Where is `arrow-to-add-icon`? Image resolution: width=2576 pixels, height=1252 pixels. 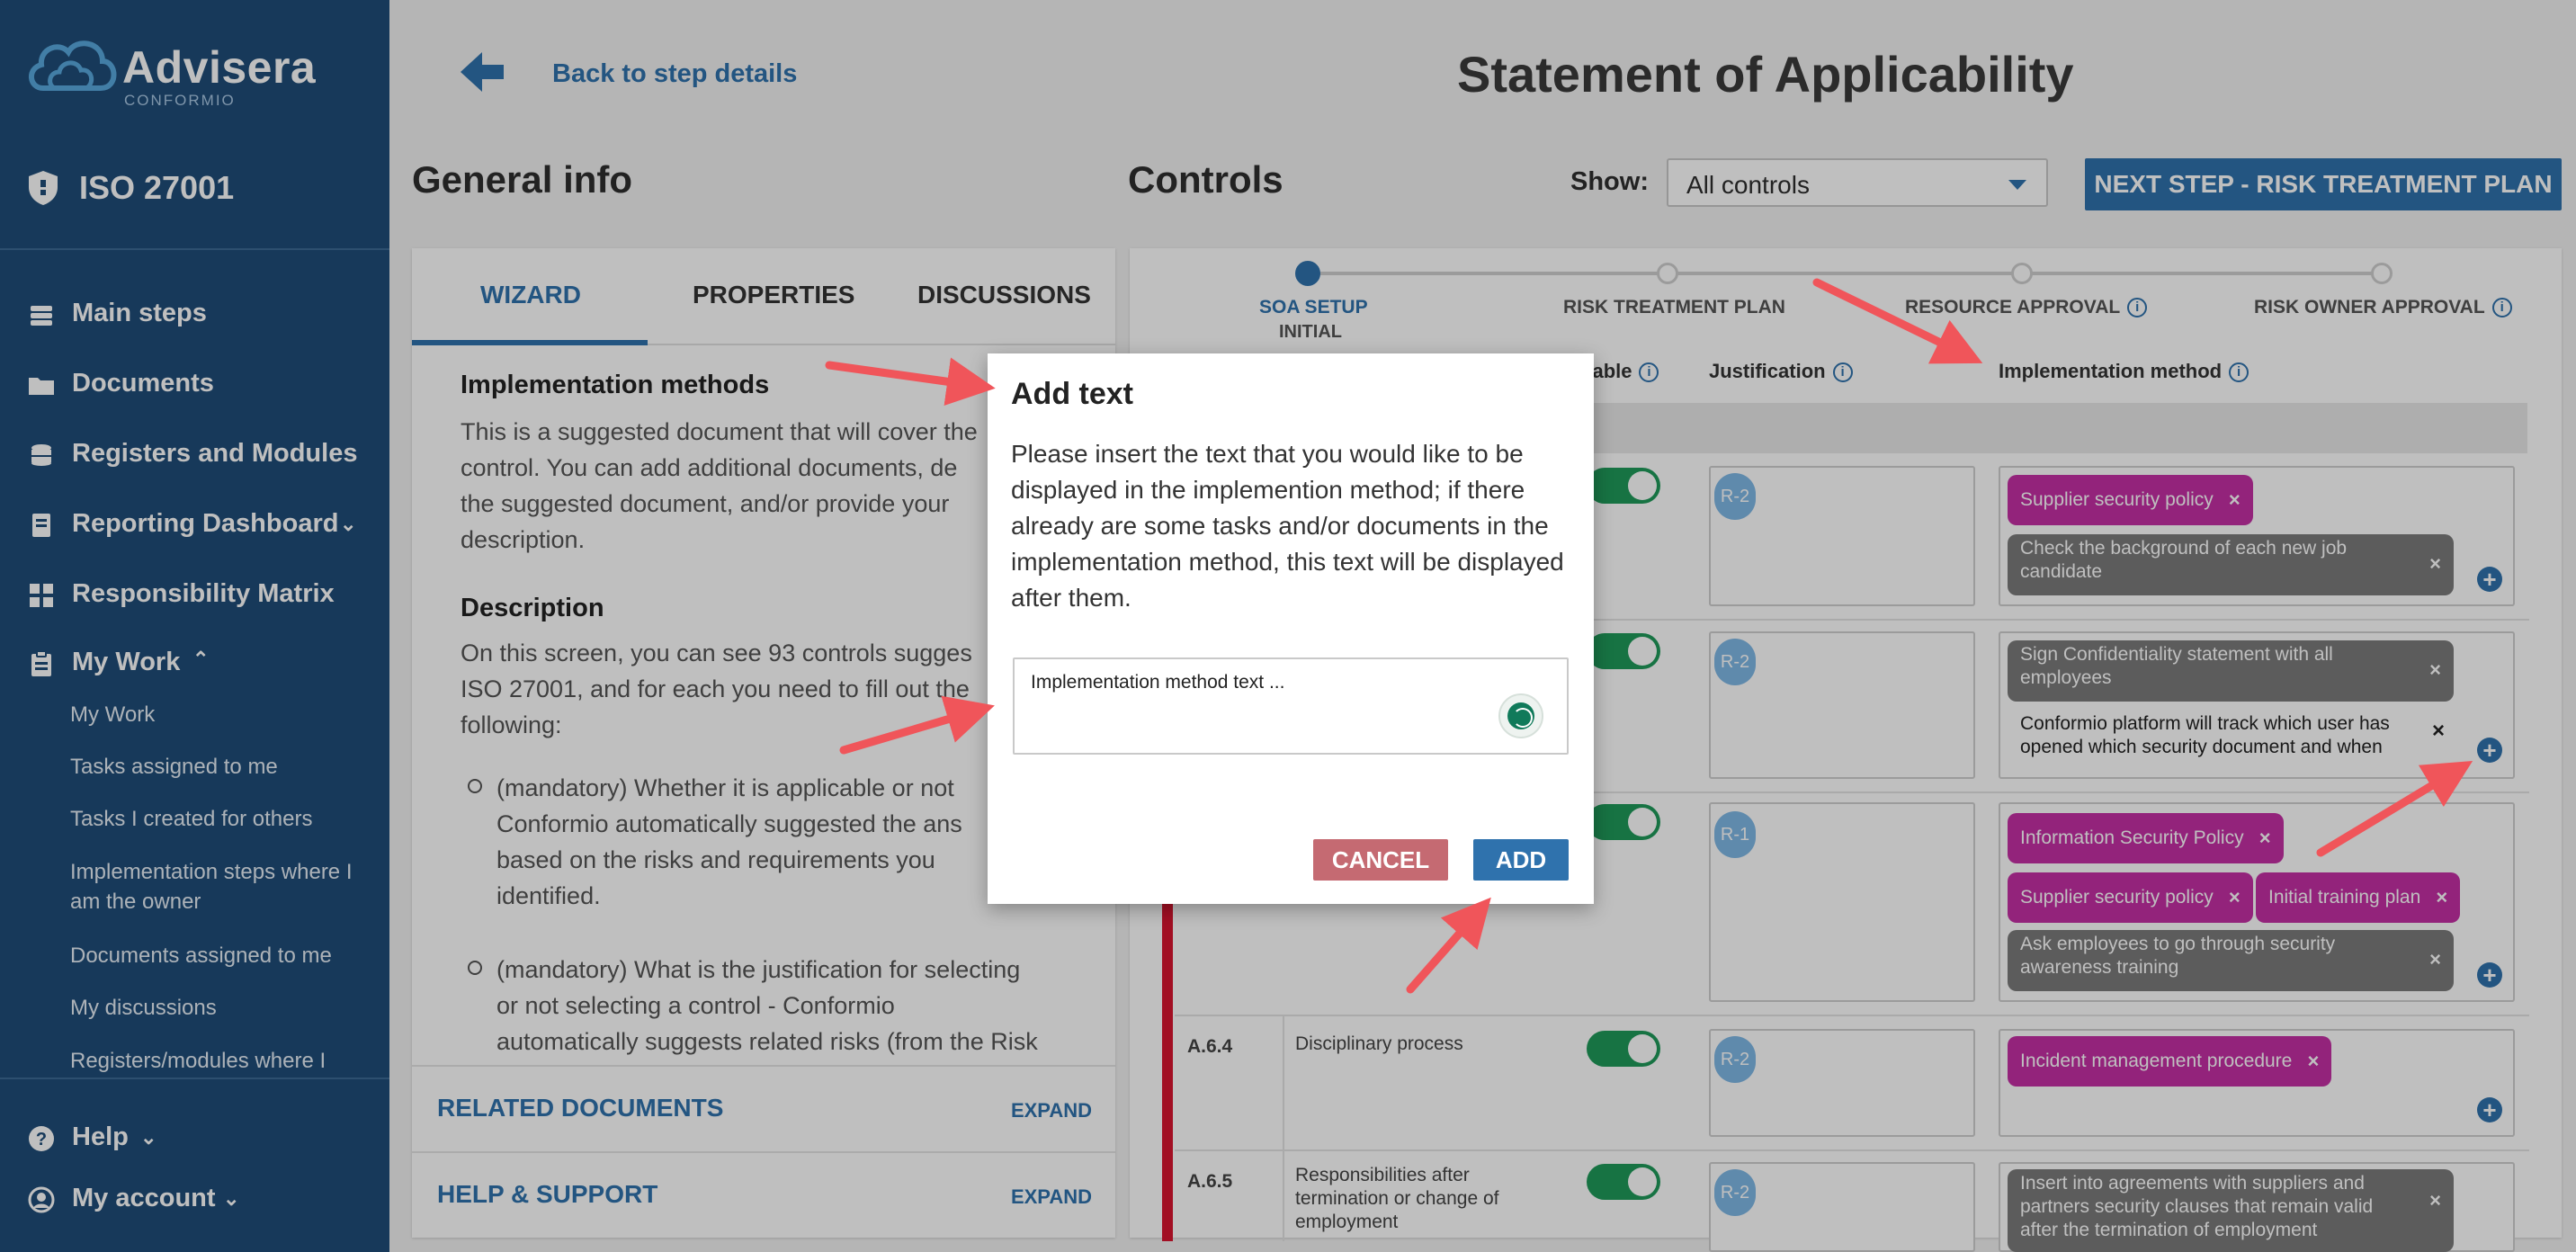
arrow-to-add-icon is located at coordinates (2394, 809).